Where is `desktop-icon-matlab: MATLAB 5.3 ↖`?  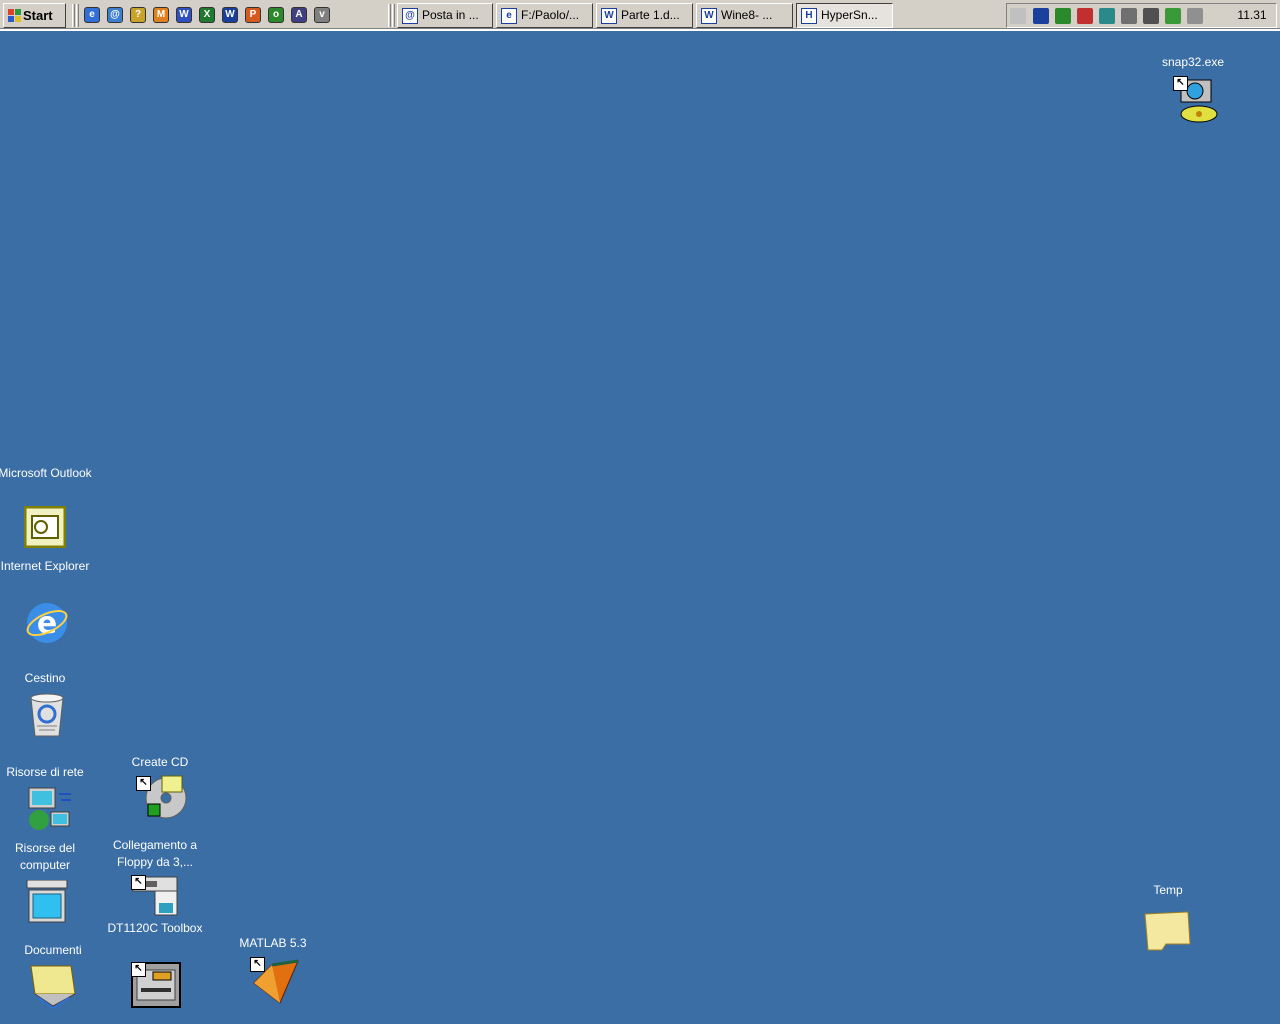 desktop-icon-matlab: MATLAB 5.3 ↖ is located at coordinates (273, 975).